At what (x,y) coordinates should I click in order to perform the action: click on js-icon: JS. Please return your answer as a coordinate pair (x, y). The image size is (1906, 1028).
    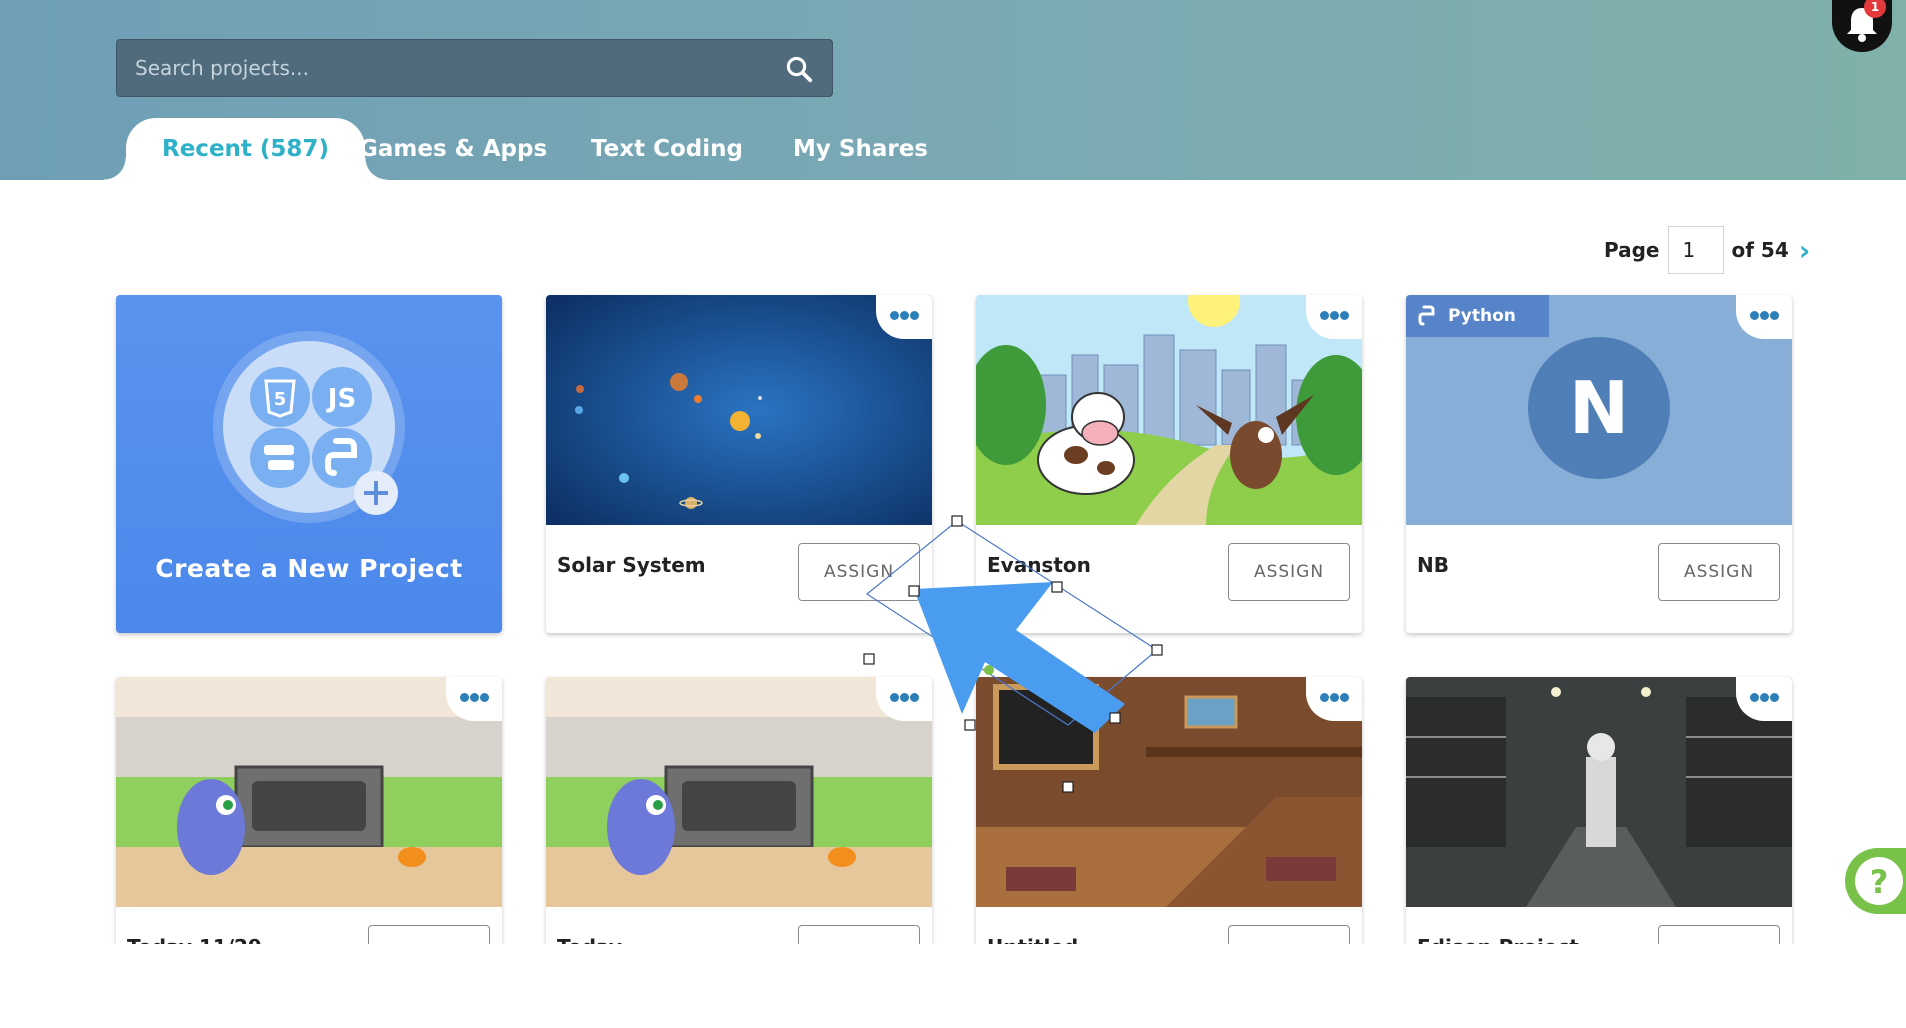
    Looking at the image, I should click on (342, 397).